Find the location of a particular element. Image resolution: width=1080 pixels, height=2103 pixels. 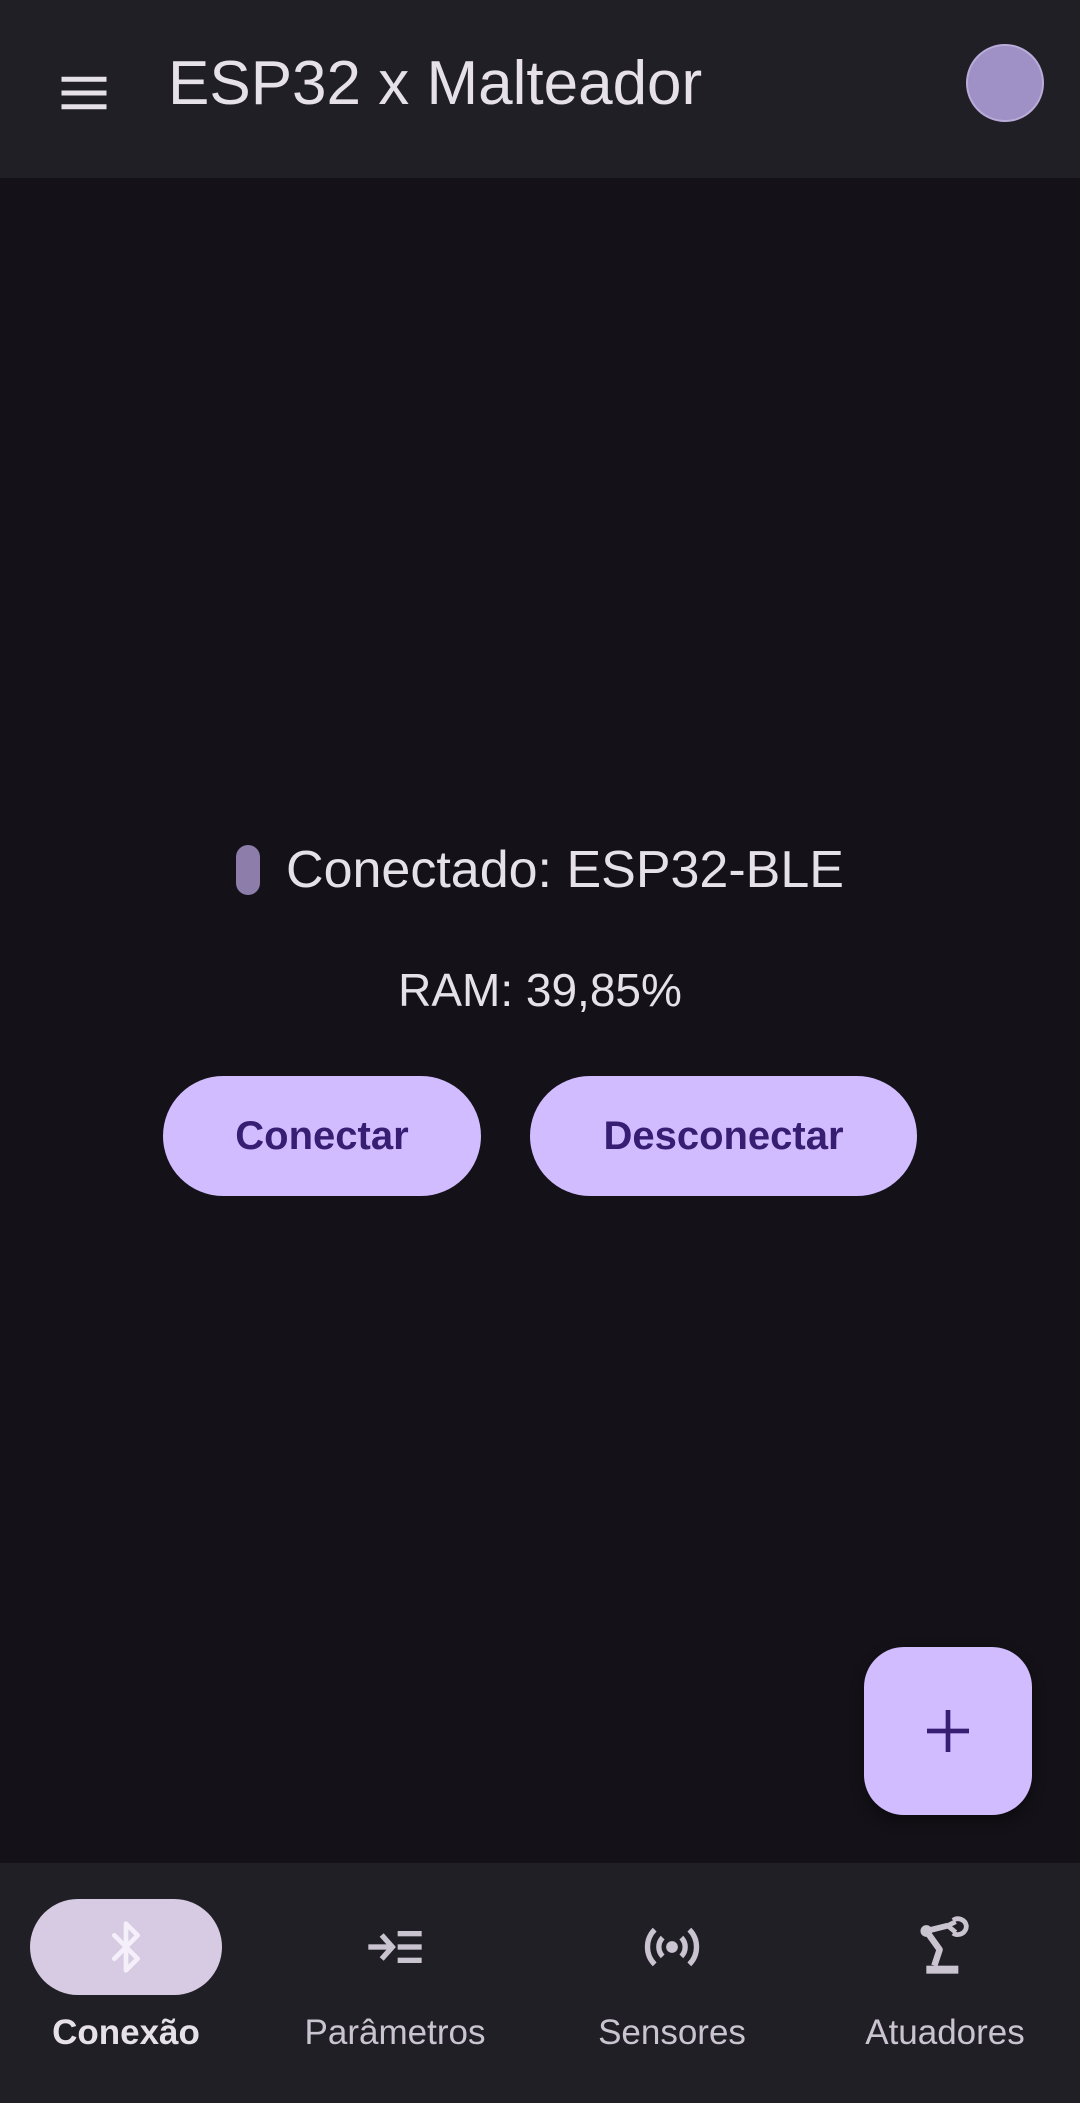

nav-item-parametros: Parâmetros is located at coordinates (401, 1983).